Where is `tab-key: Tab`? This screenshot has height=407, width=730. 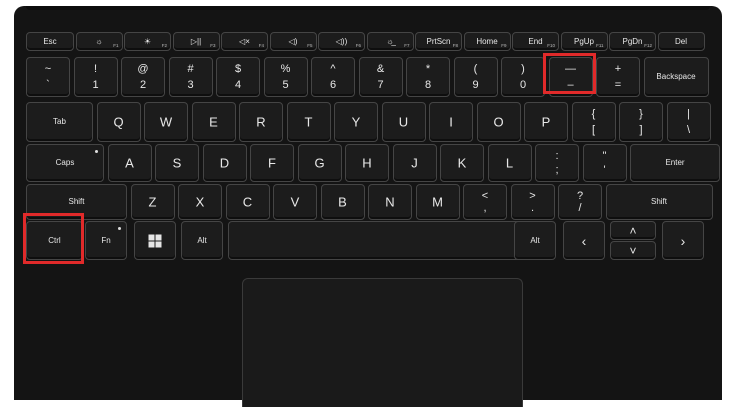
tab-key: Tab is located at coordinates (59, 122).